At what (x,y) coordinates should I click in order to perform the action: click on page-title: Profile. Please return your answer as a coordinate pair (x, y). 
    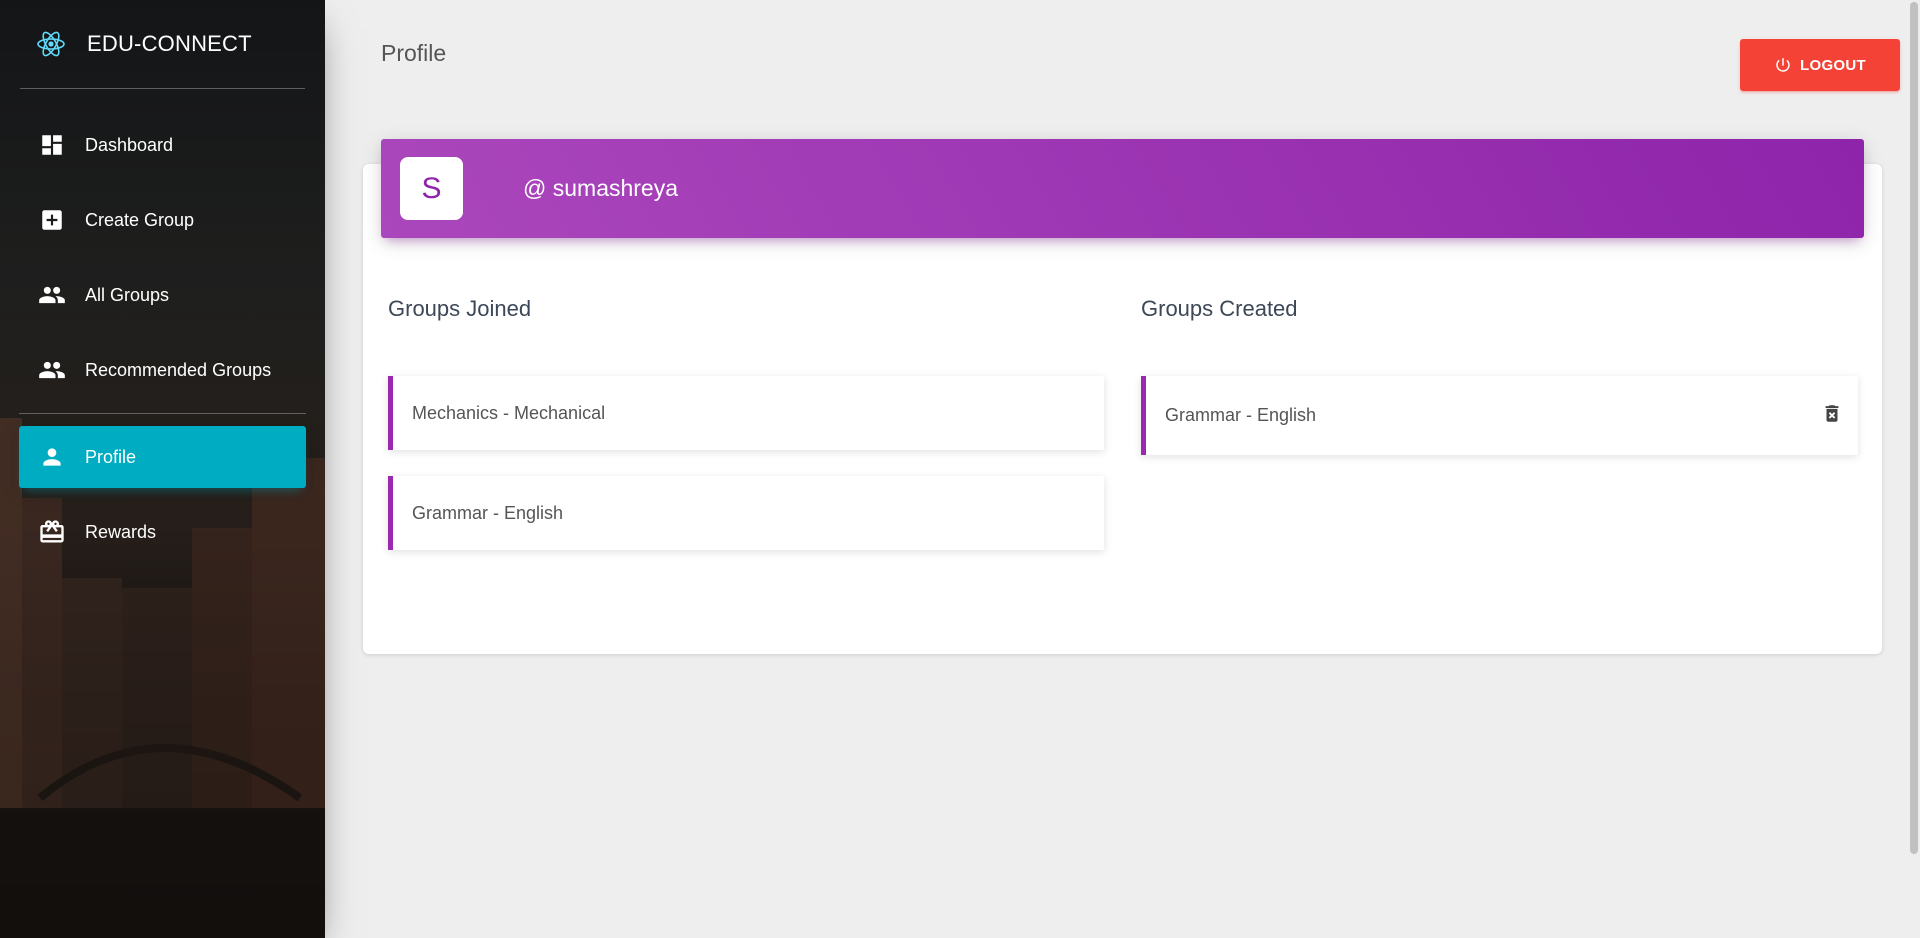
    Looking at the image, I should click on (414, 53).